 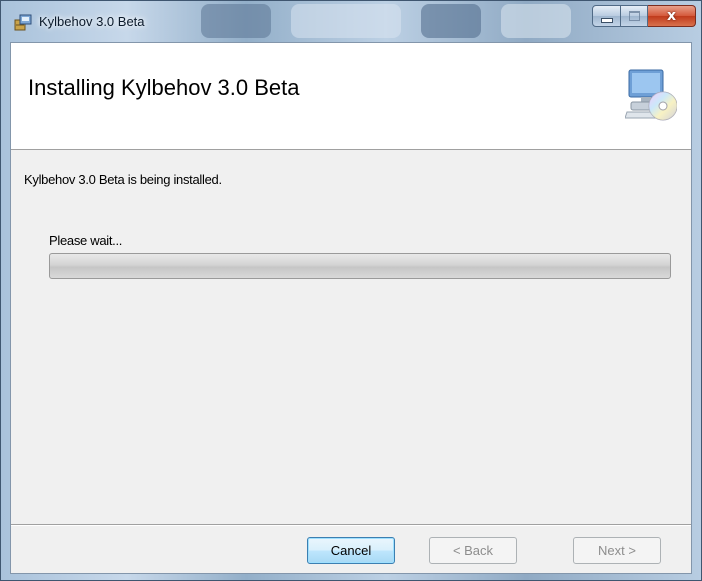 What do you see at coordinates (123, 179) in the screenshot?
I see `install-status-text: Kylbehov 3.0 Beta is being installed.` at bounding box center [123, 179].